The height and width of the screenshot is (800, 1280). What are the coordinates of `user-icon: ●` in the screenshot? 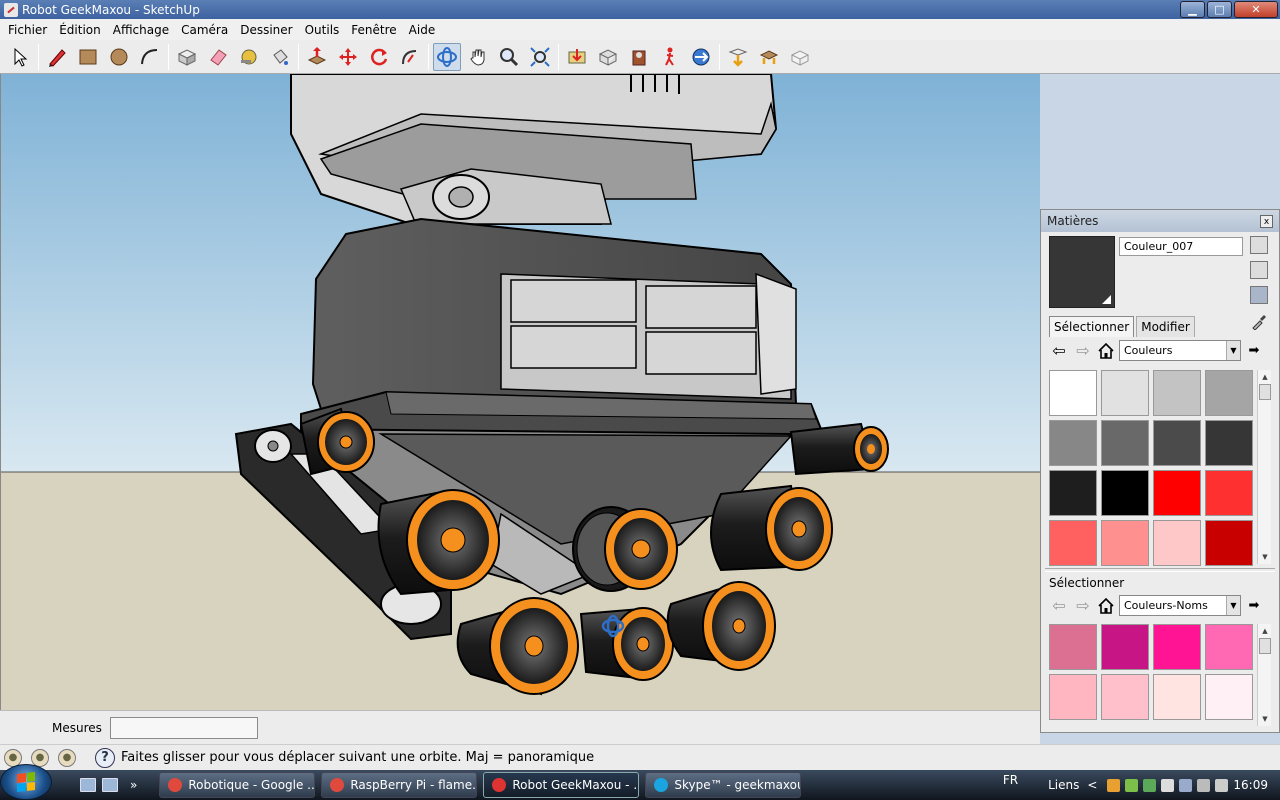 It's located at (67, 757).